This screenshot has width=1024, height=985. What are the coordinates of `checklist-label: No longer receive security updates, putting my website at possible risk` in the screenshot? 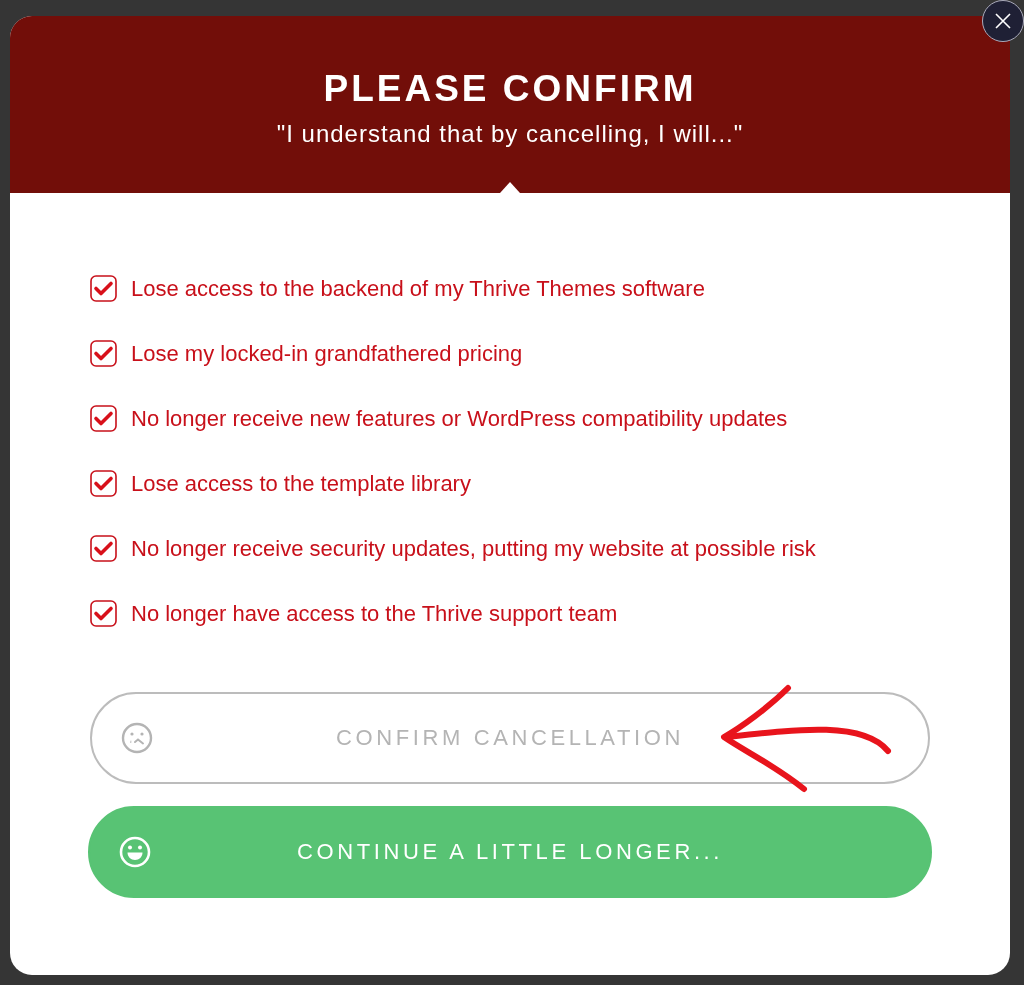 It's located at (473, 548).